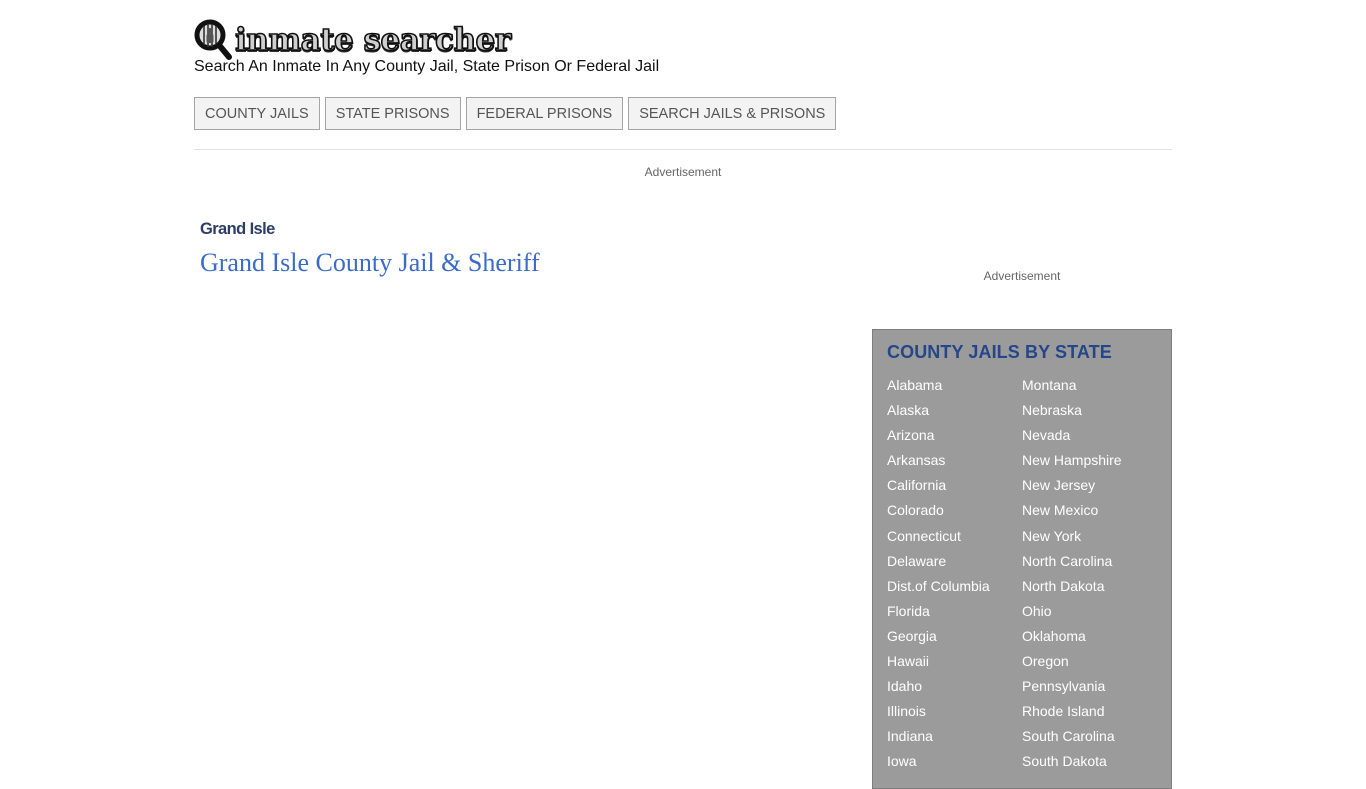  What do you see at coordinates (954, 661) in the screenshot?
I see `state-link: Hawaii` at bounding box center [954, 661].